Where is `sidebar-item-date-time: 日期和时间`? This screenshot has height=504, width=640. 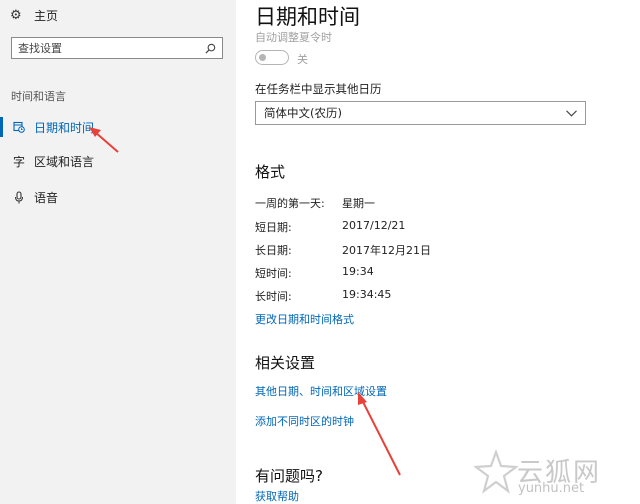
sidebar-item-date-time: 日期和时间 is located at coordinates (118, 127).